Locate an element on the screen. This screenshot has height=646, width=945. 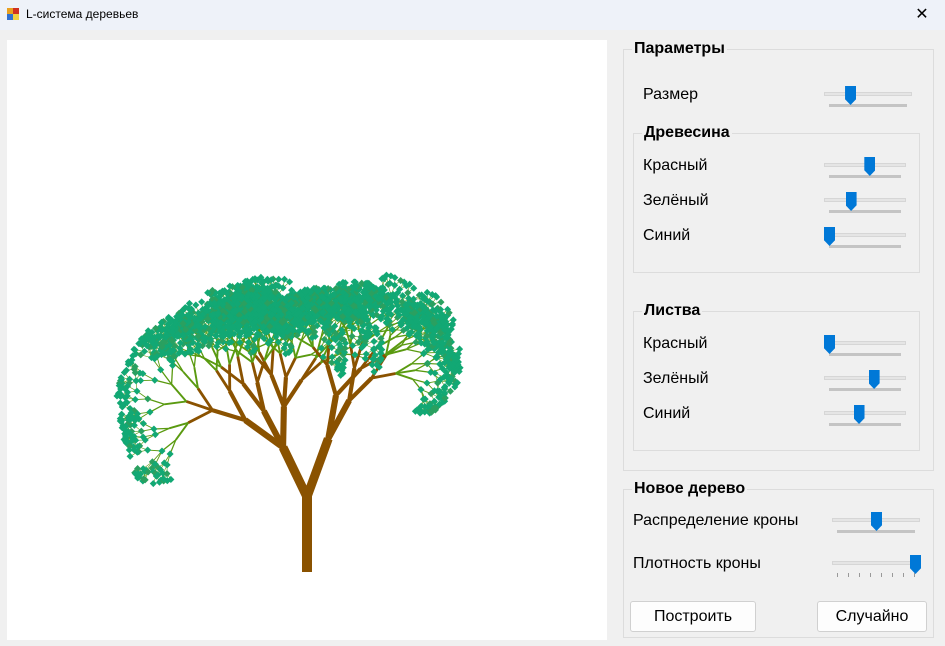
close-button: ✕ is located at coordinates (922, 15).